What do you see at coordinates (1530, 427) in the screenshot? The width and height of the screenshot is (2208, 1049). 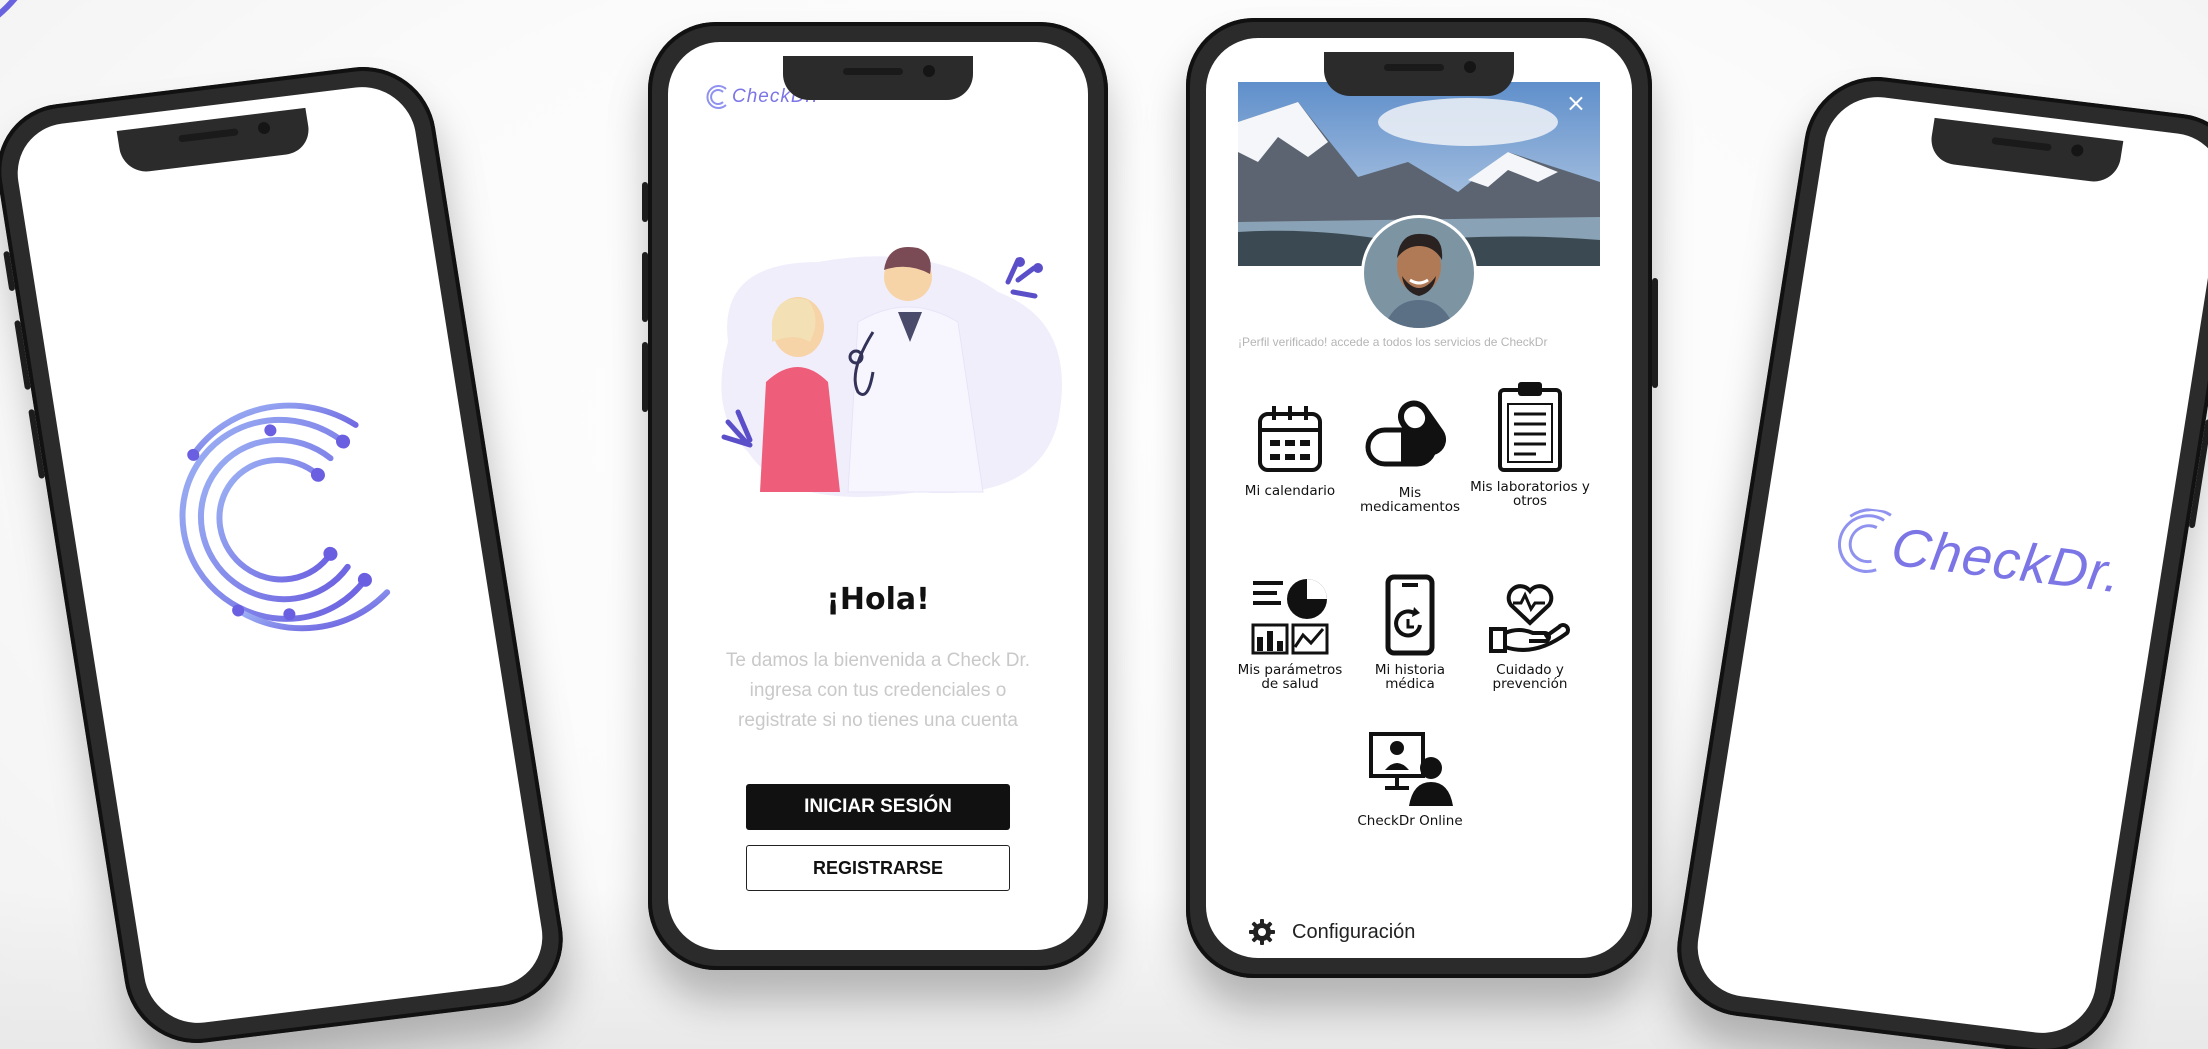 I see `clipboard-icon` at bounding box center [1530, 427].